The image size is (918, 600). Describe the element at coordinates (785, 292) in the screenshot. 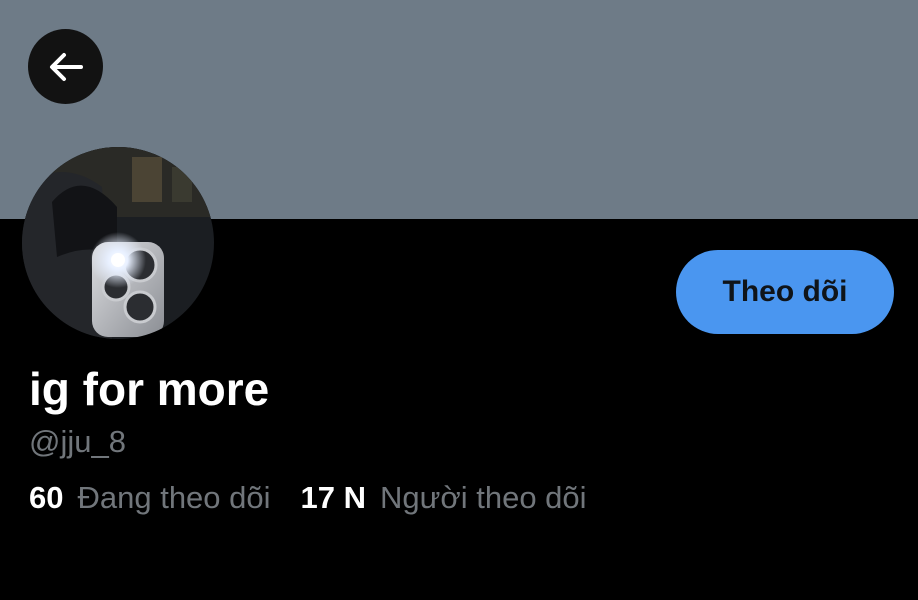

I see `follow-button: Theo dõi` at that location.